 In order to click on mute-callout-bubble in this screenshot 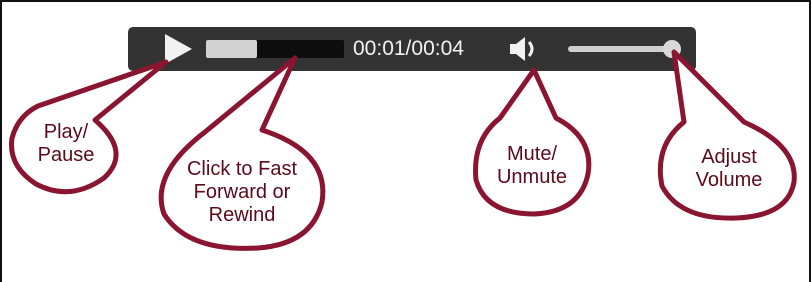, I will do `click(532, 142)`.